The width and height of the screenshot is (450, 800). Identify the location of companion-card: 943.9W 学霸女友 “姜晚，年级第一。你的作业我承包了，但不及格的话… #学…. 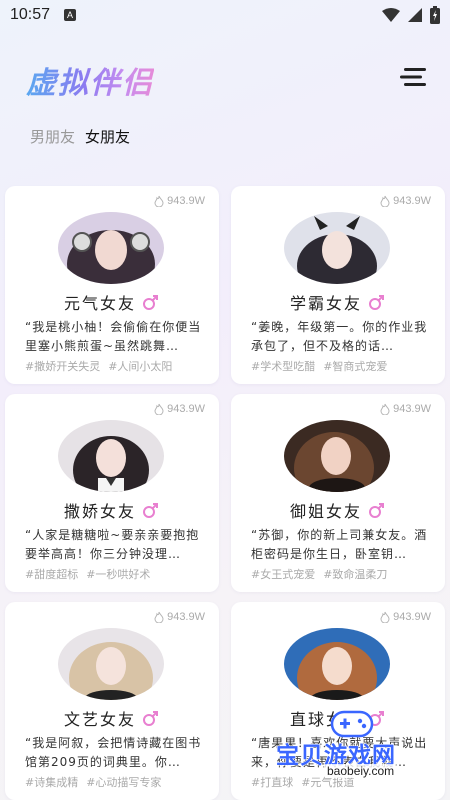
(338, 285).